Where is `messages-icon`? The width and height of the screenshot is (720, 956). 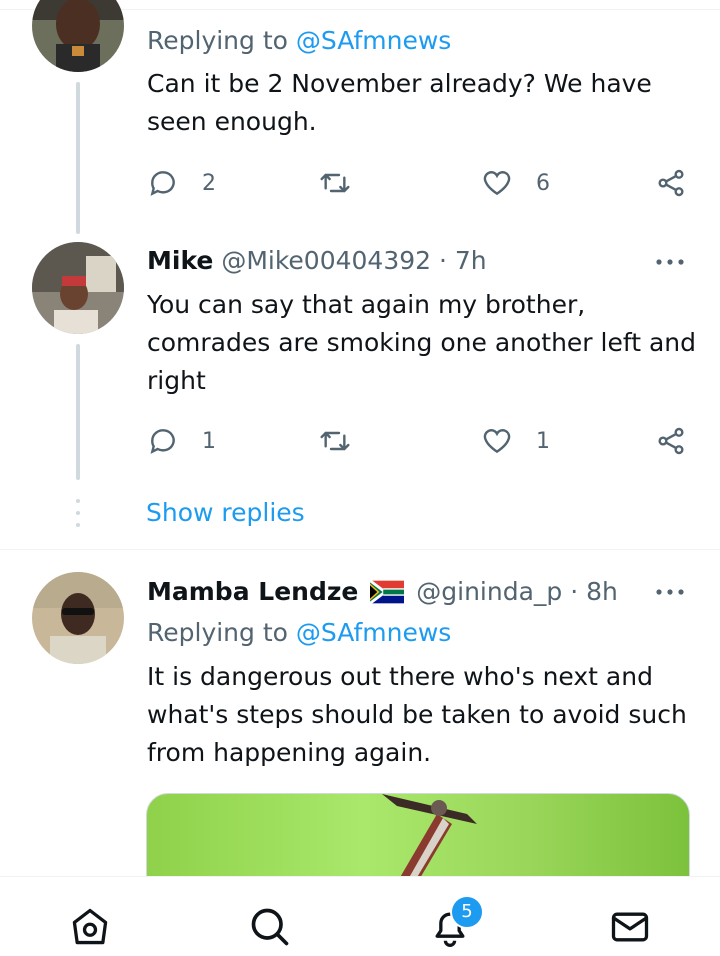
messages-icon is located at coordinates (630, 927).